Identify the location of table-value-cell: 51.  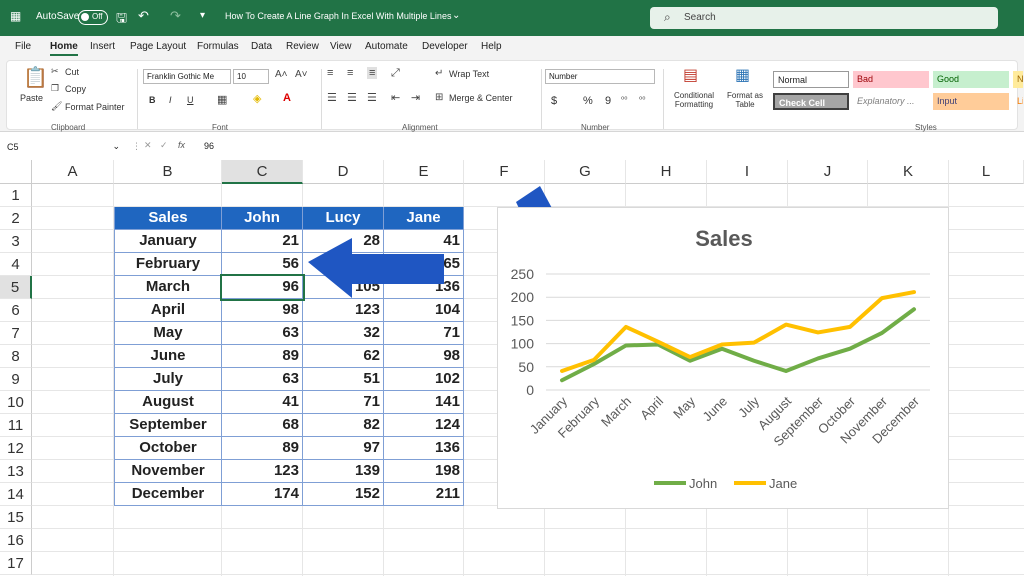
(343, 379).